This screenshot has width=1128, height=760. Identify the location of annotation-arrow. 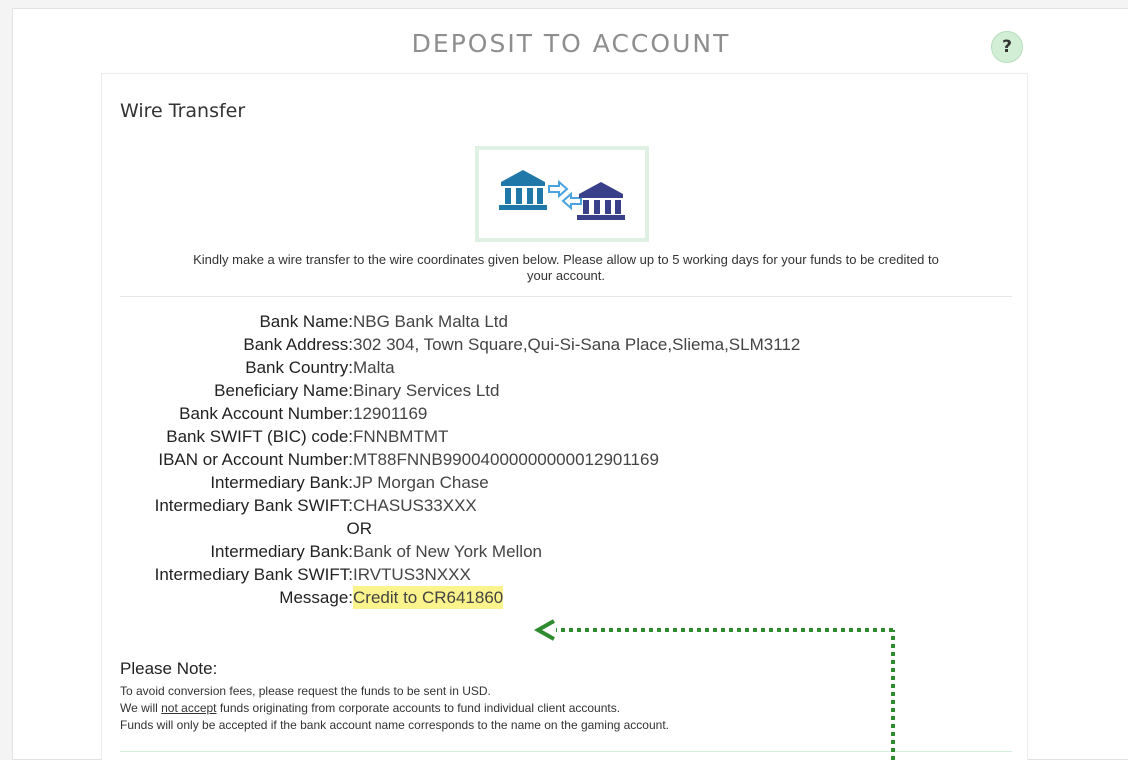
(714, 689).